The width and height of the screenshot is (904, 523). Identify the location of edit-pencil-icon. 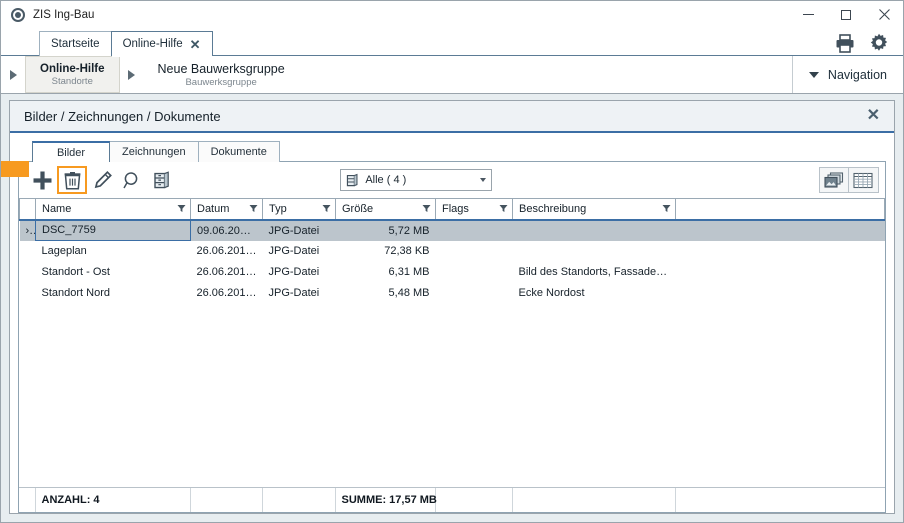
(102, 180).